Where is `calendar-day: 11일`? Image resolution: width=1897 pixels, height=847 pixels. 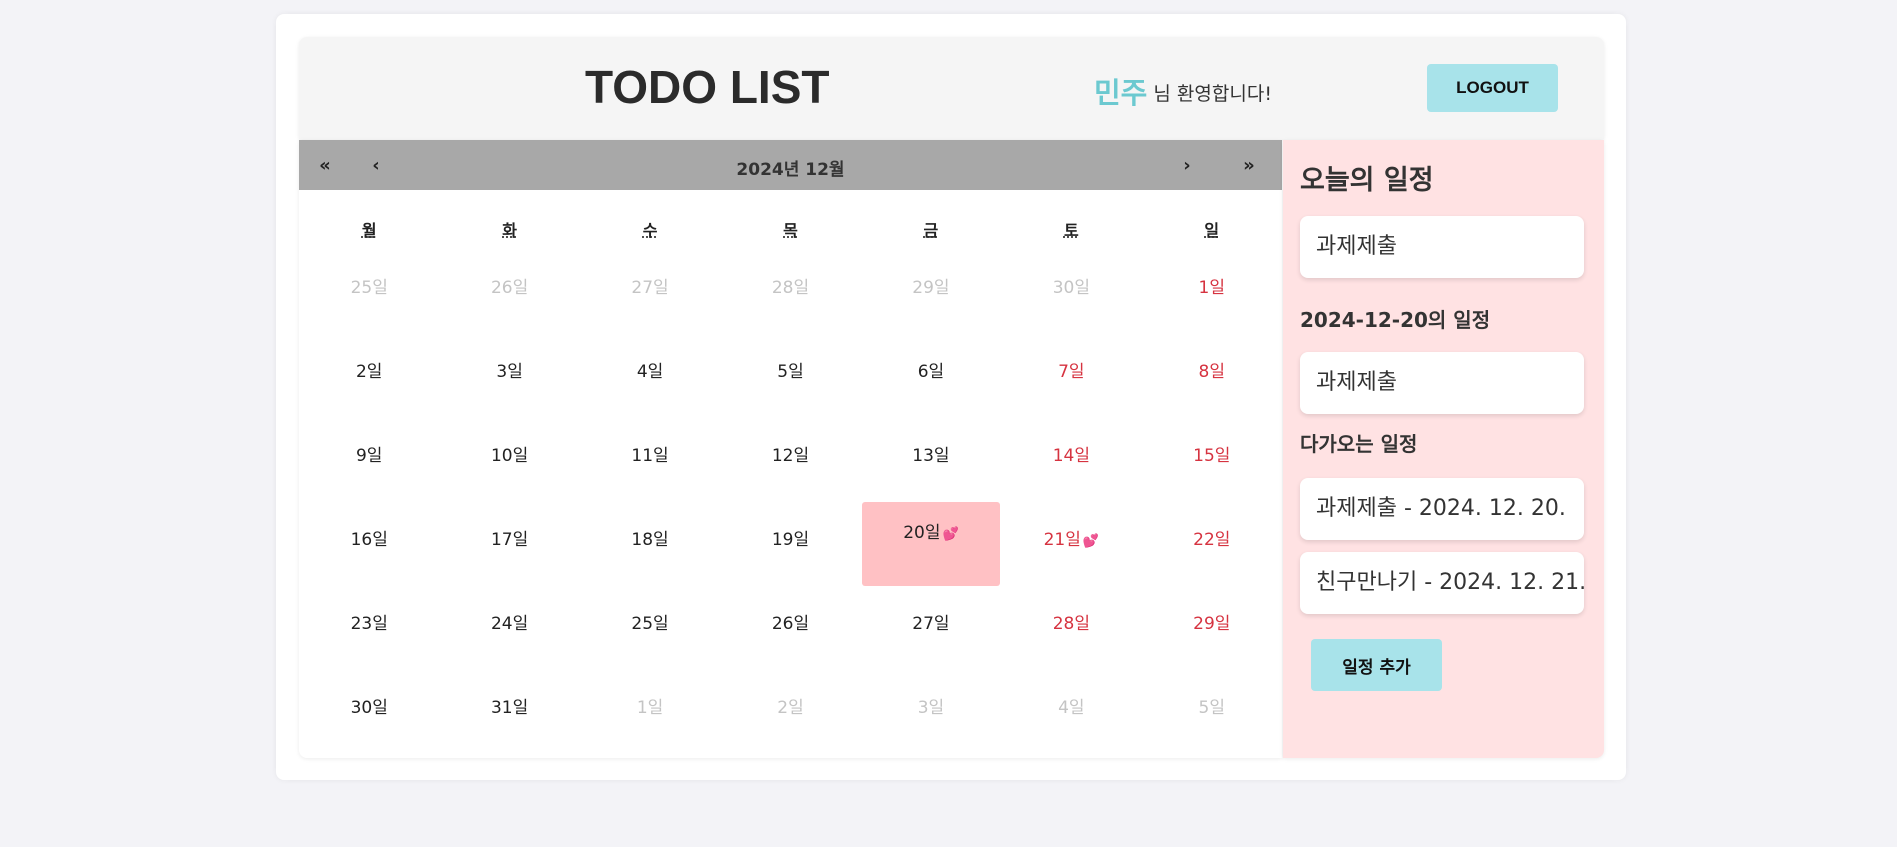
calendar-day: 11일 is located at coordinates (650, 453).